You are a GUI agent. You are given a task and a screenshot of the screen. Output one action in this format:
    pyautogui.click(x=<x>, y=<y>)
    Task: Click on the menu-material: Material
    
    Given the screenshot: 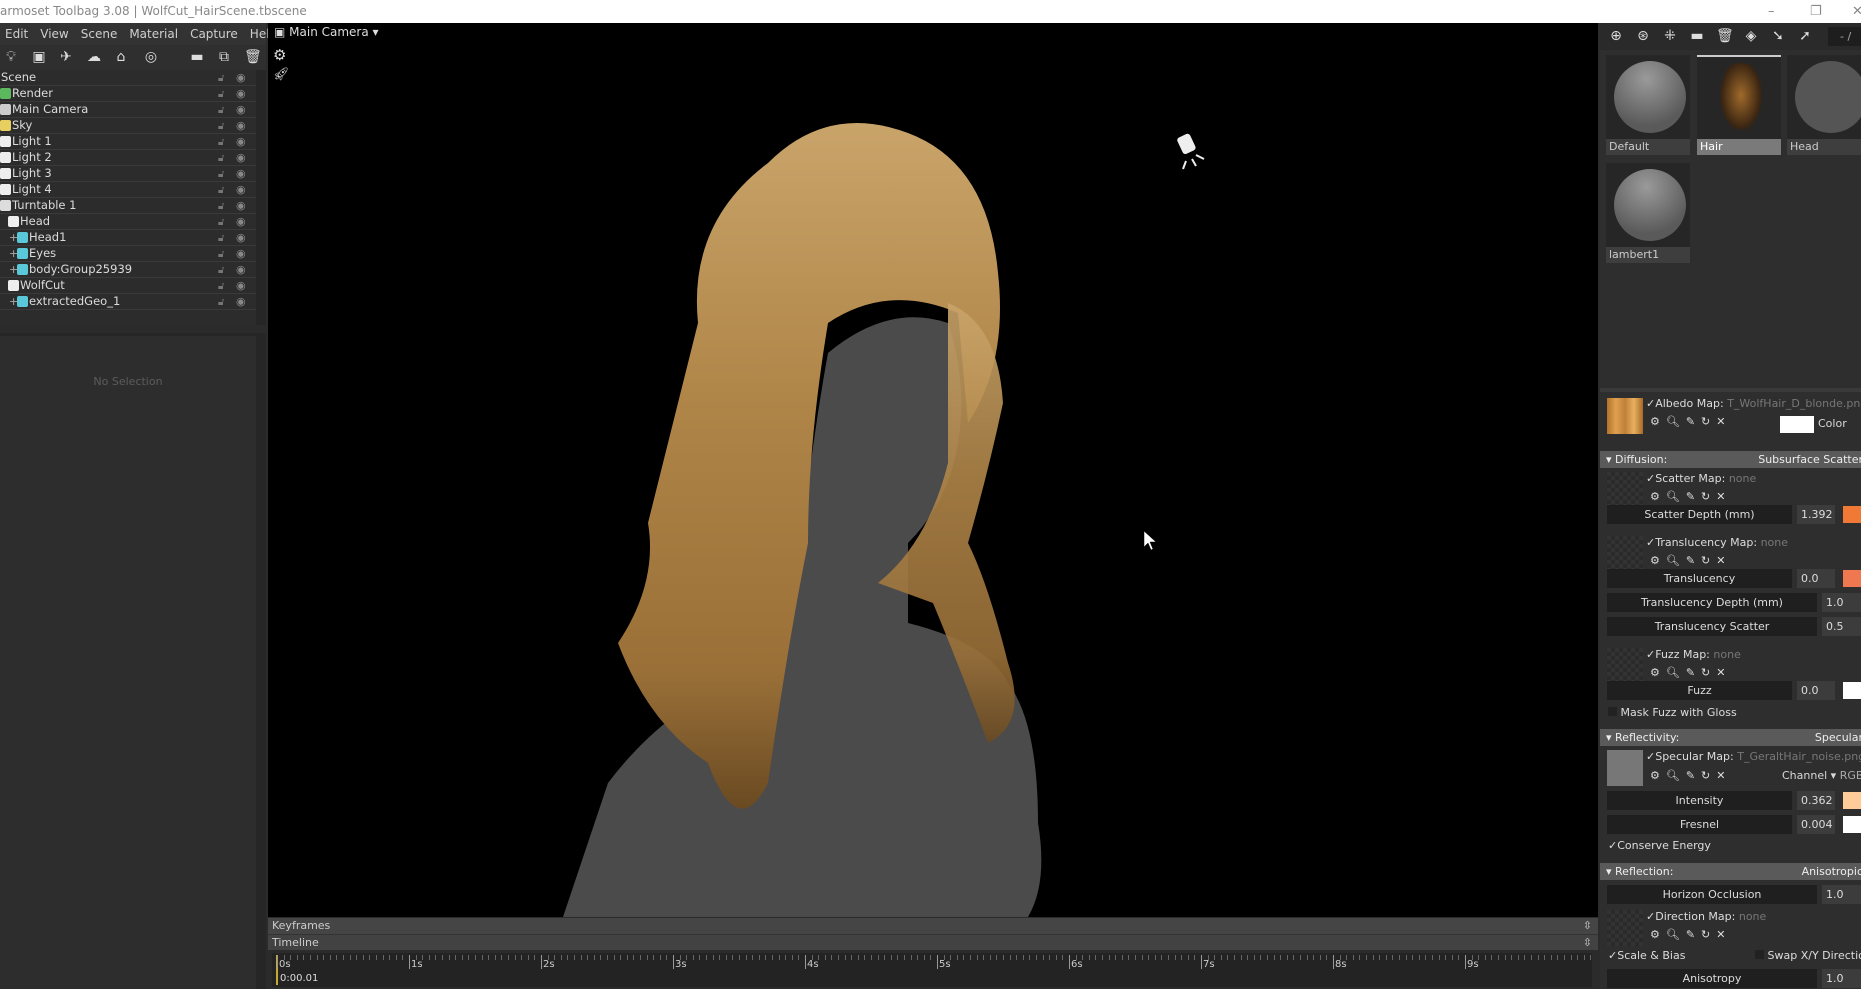 What is the action you would take?
    pyautogui.click(x=154, y=34)
    